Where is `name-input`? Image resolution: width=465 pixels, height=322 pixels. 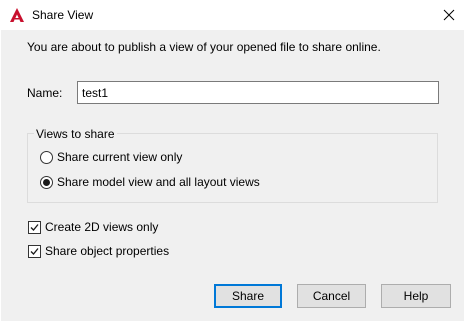 name-input is located at coordinates (258, 92).